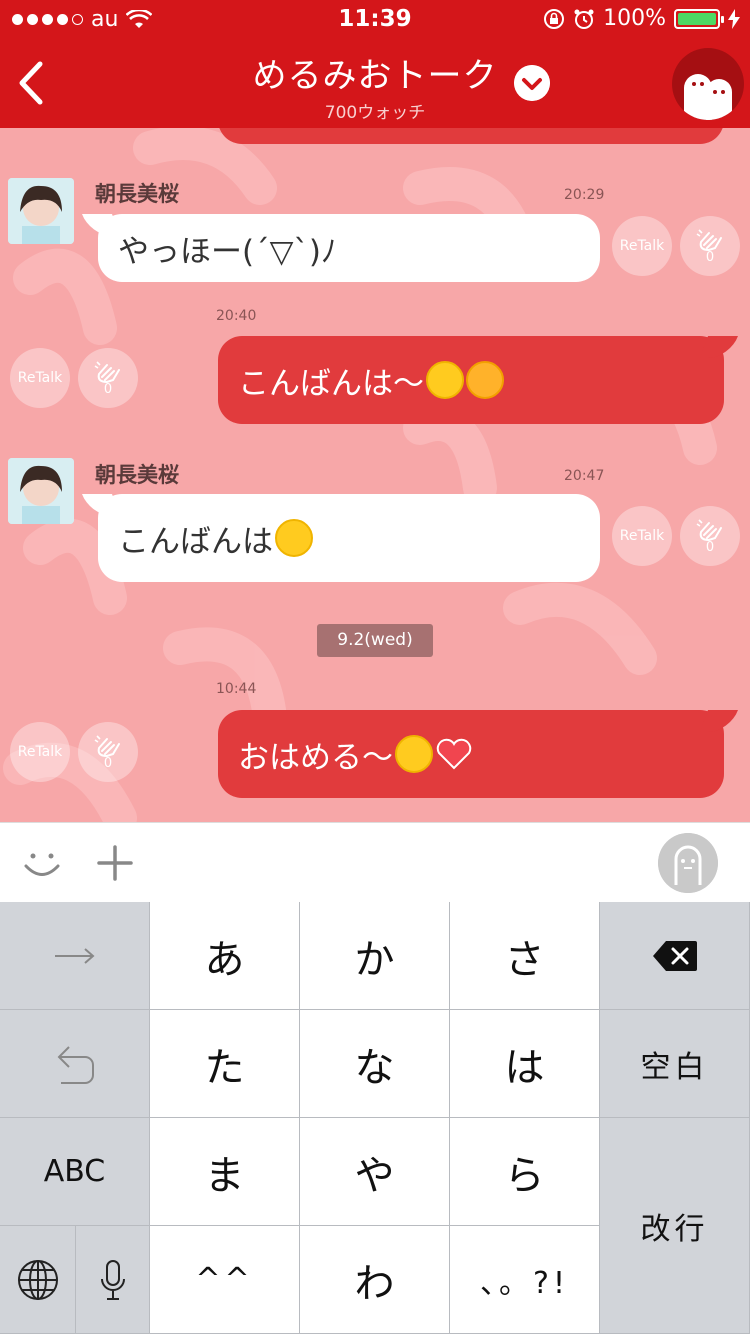 The height and width of the screenshot is (1334, 750). I want to click on battery-icon, so click(699, 18).